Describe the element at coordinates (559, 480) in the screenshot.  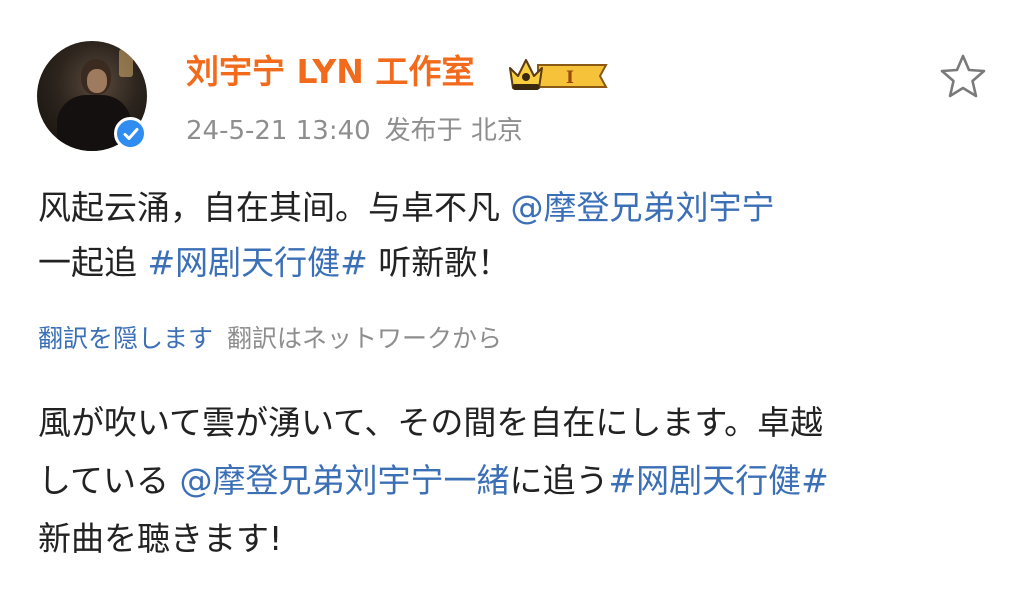
I see `translated-segment: に追う` at that location.